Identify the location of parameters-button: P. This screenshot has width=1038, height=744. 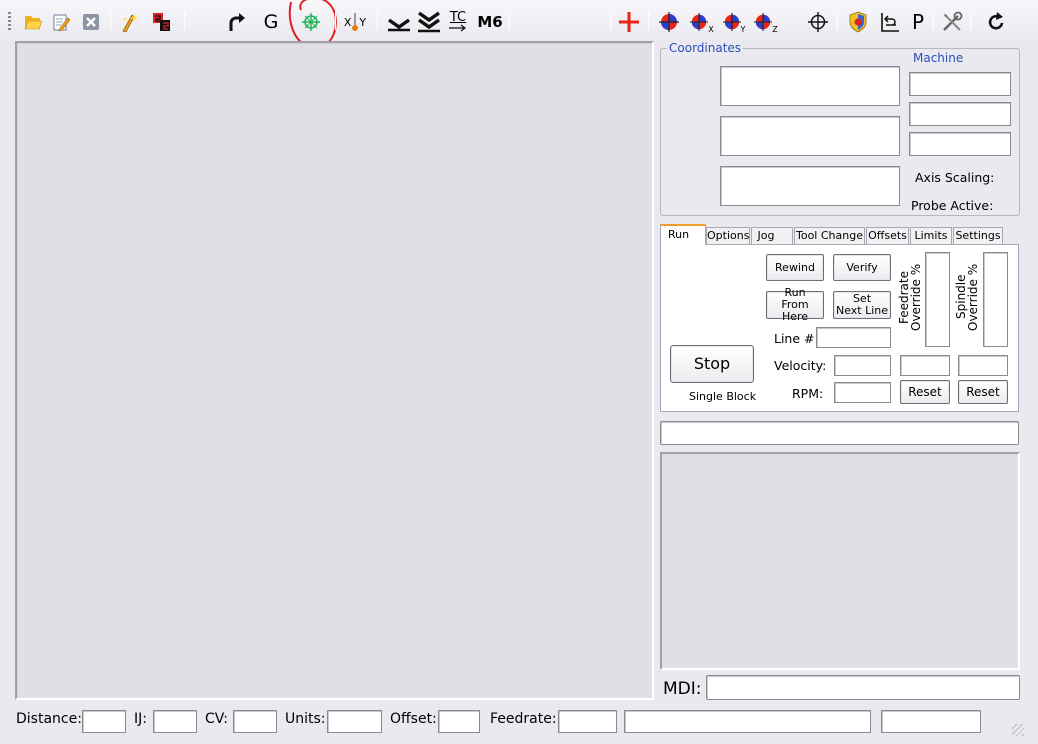
(918, 22).